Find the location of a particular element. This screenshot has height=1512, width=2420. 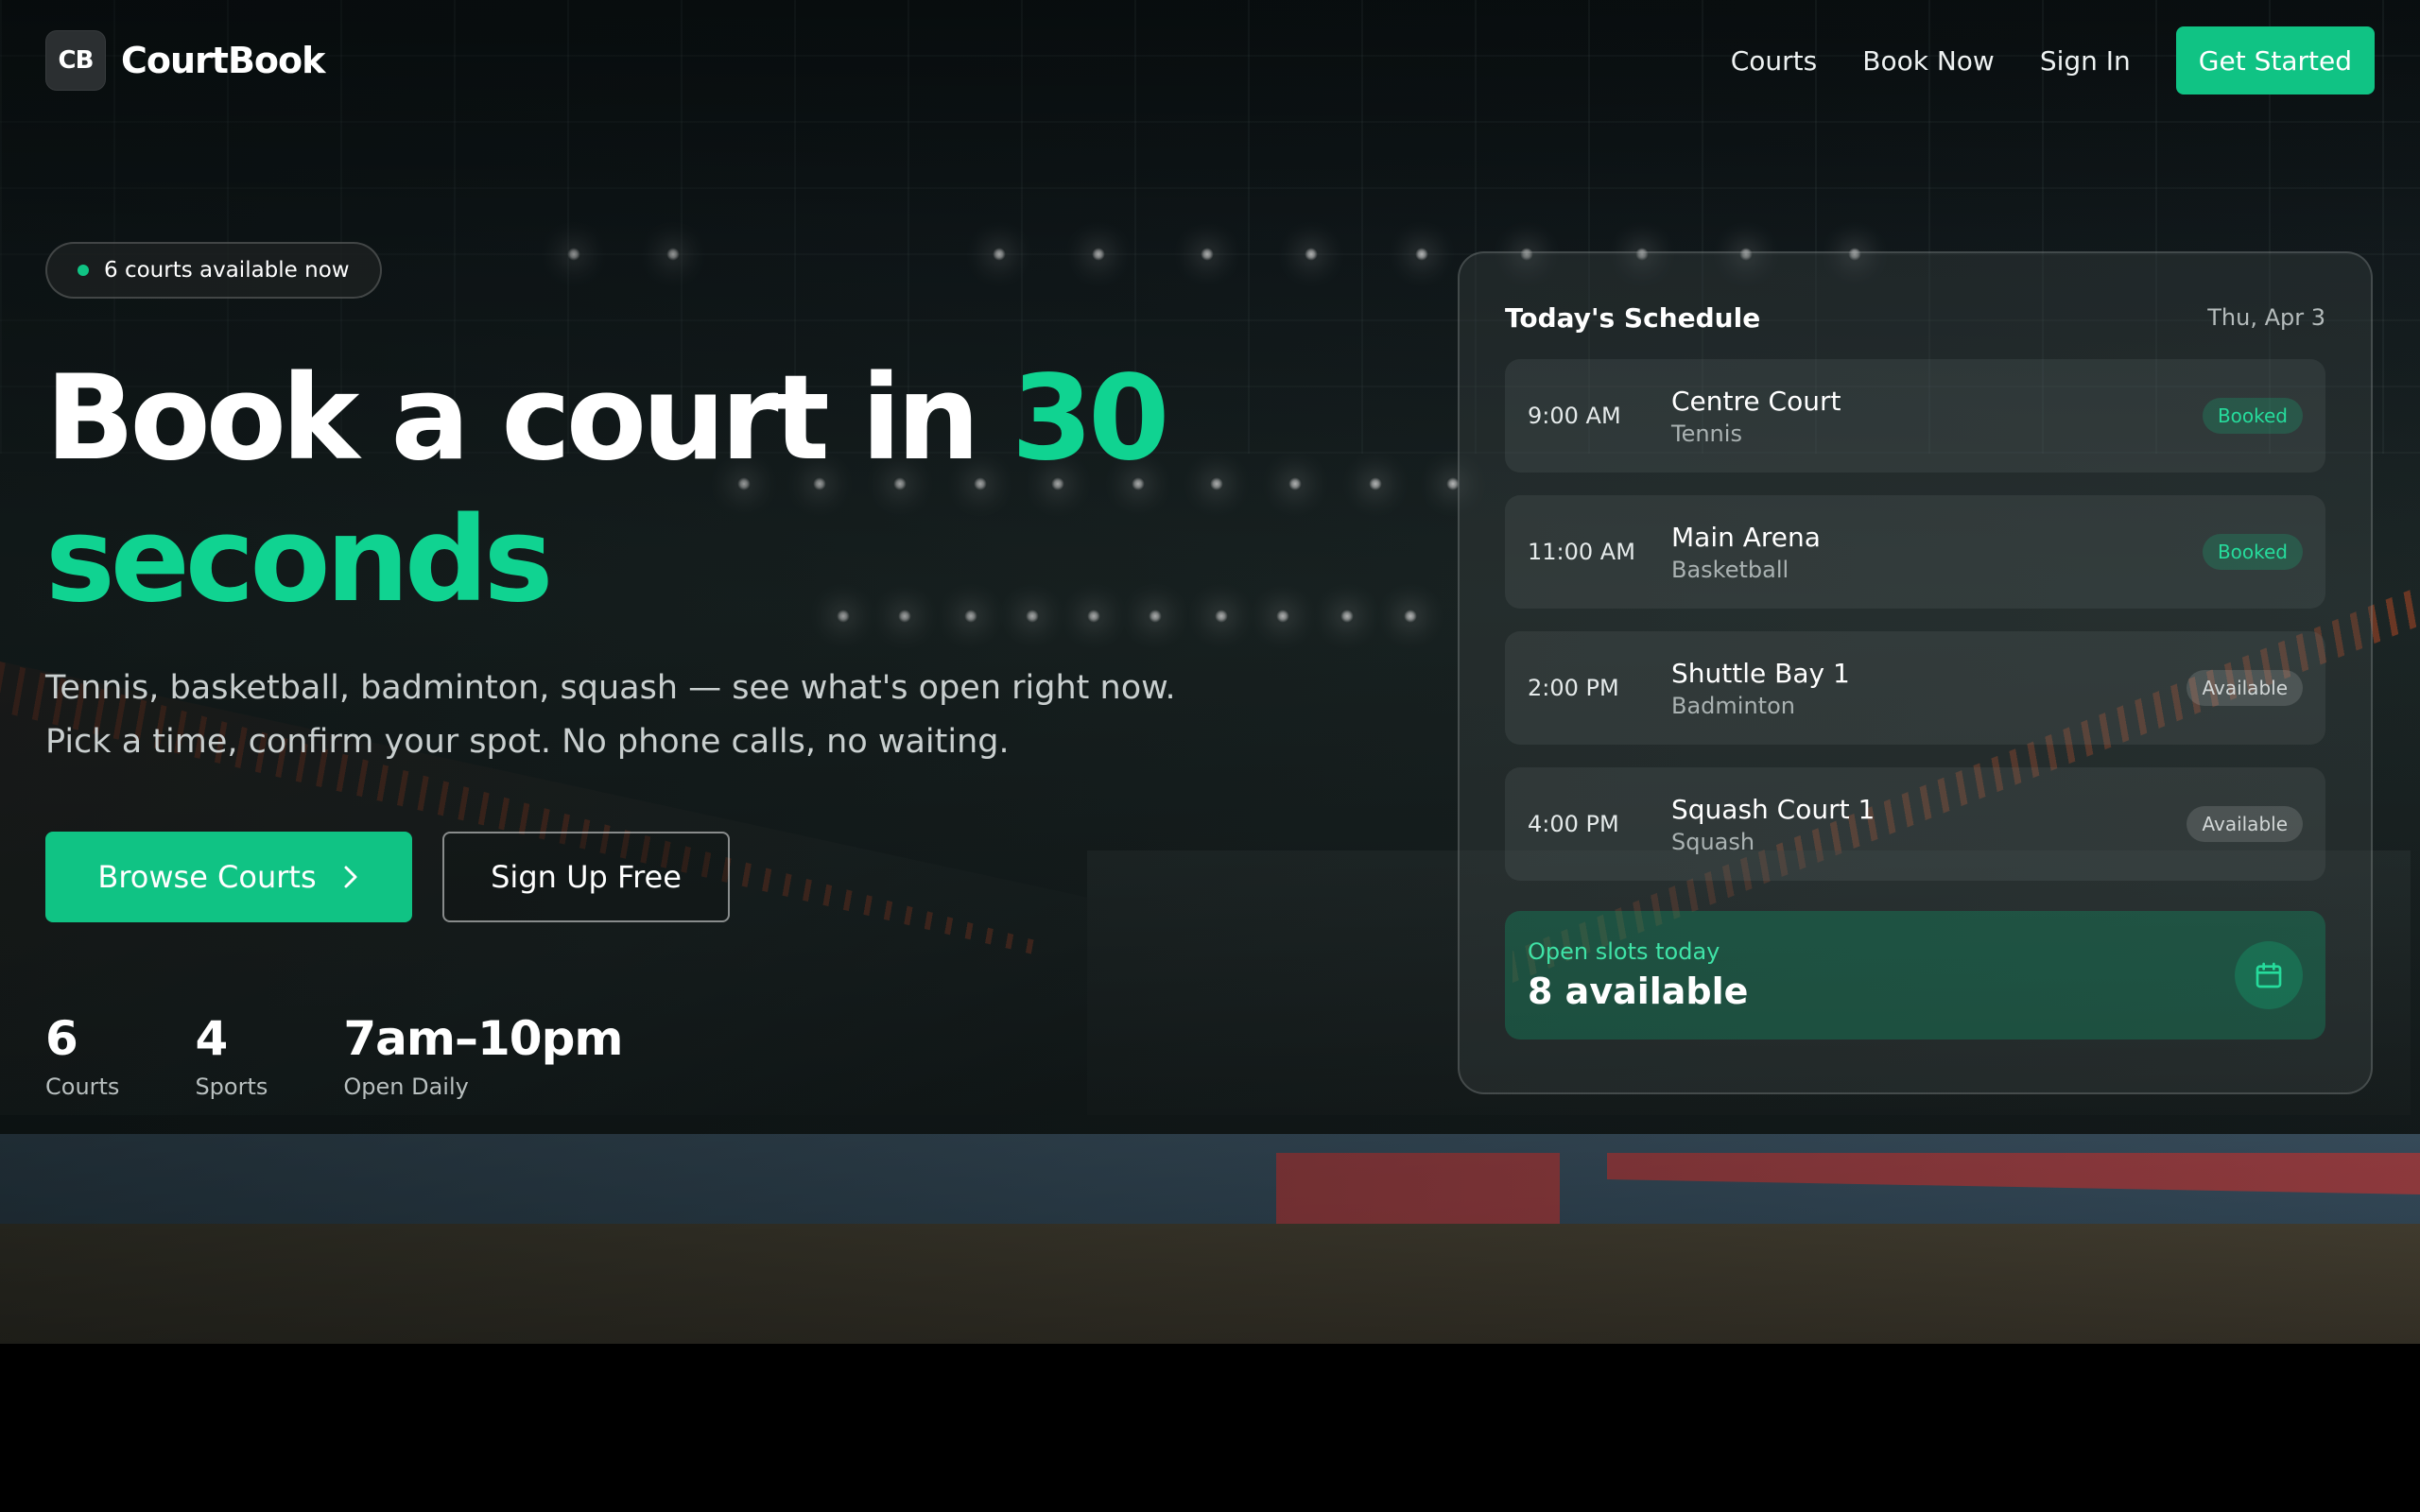

slot-info: Main Arena Basketball is located at coordinates (1937, 552).